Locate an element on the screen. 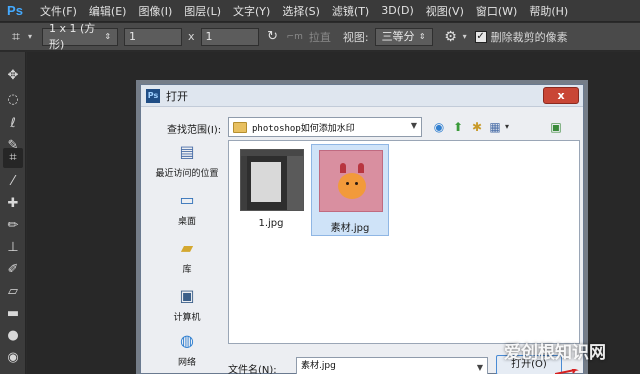 The height and width of the screenshot is (374, 640). menu-help: 帮助(H) is located at coordinates (548, 11).